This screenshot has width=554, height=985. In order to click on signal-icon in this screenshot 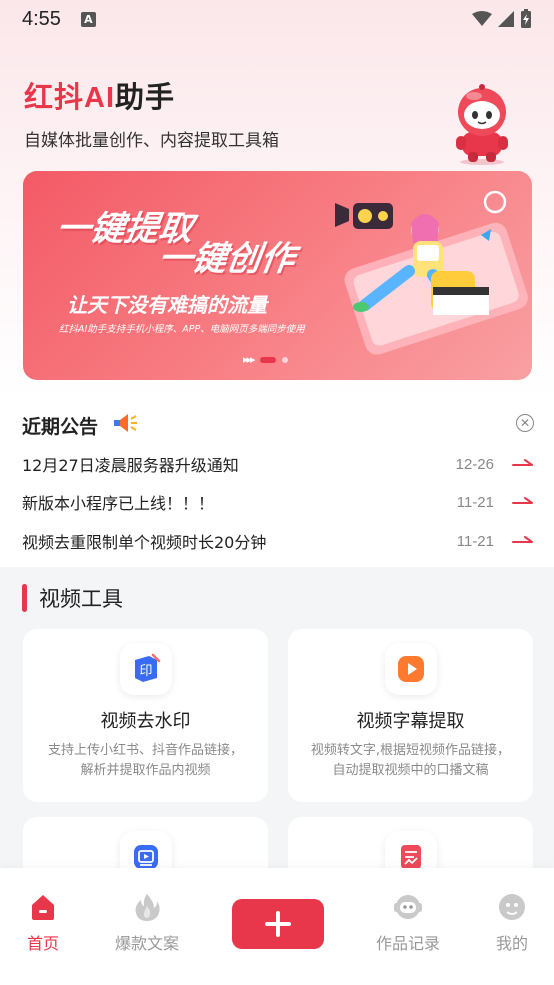, I will do `click(506, 19)`.